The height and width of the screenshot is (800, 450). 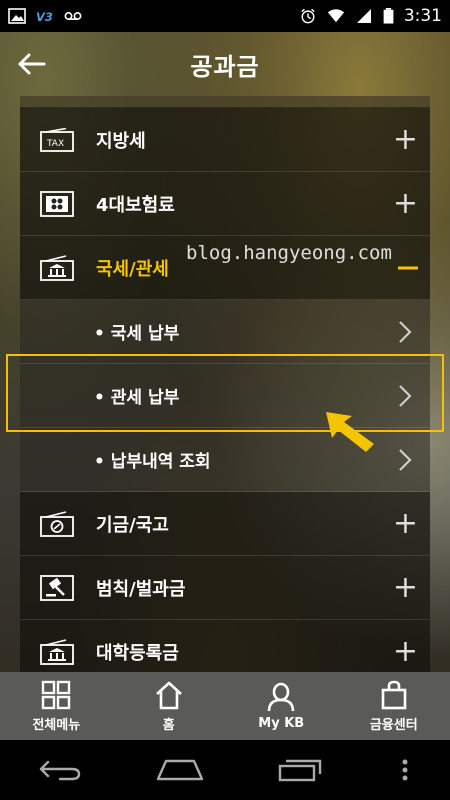 I want to click on menu-item-tuition: 대학등록금 +, so click(x=225, y=646).